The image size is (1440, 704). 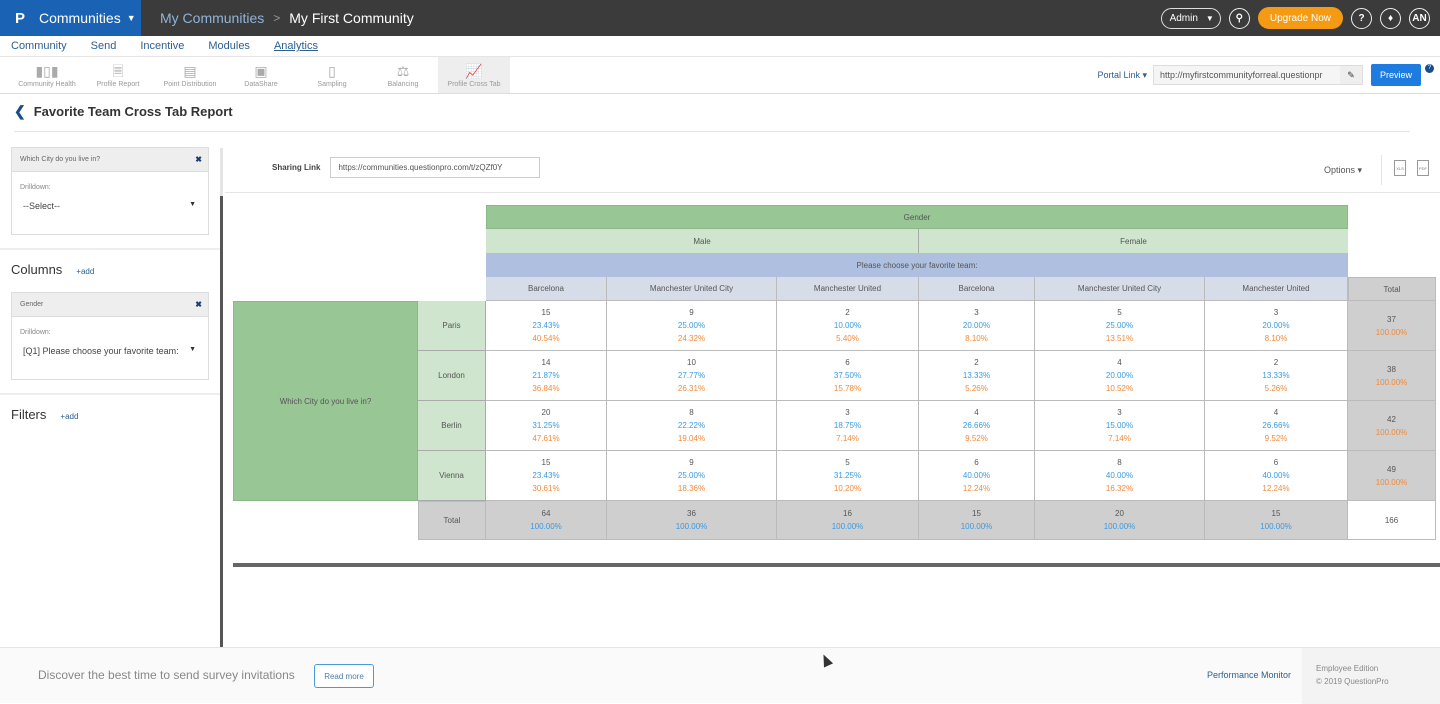 I want to click on help-icon: ?, so click(x=1429, y=68).